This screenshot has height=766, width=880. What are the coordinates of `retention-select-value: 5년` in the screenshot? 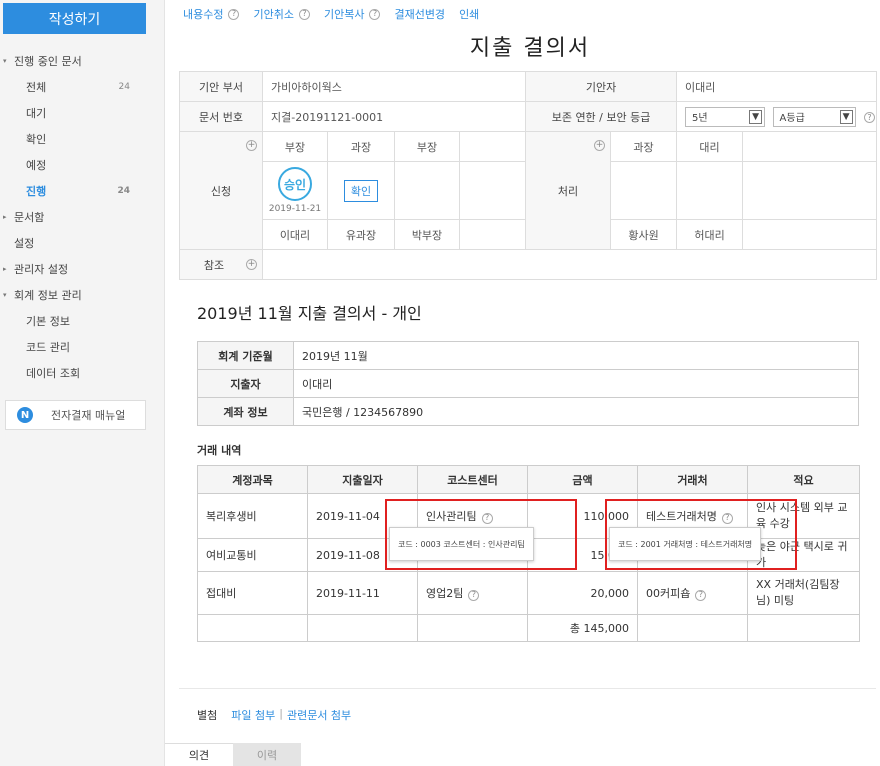 It's located at (700, 118).